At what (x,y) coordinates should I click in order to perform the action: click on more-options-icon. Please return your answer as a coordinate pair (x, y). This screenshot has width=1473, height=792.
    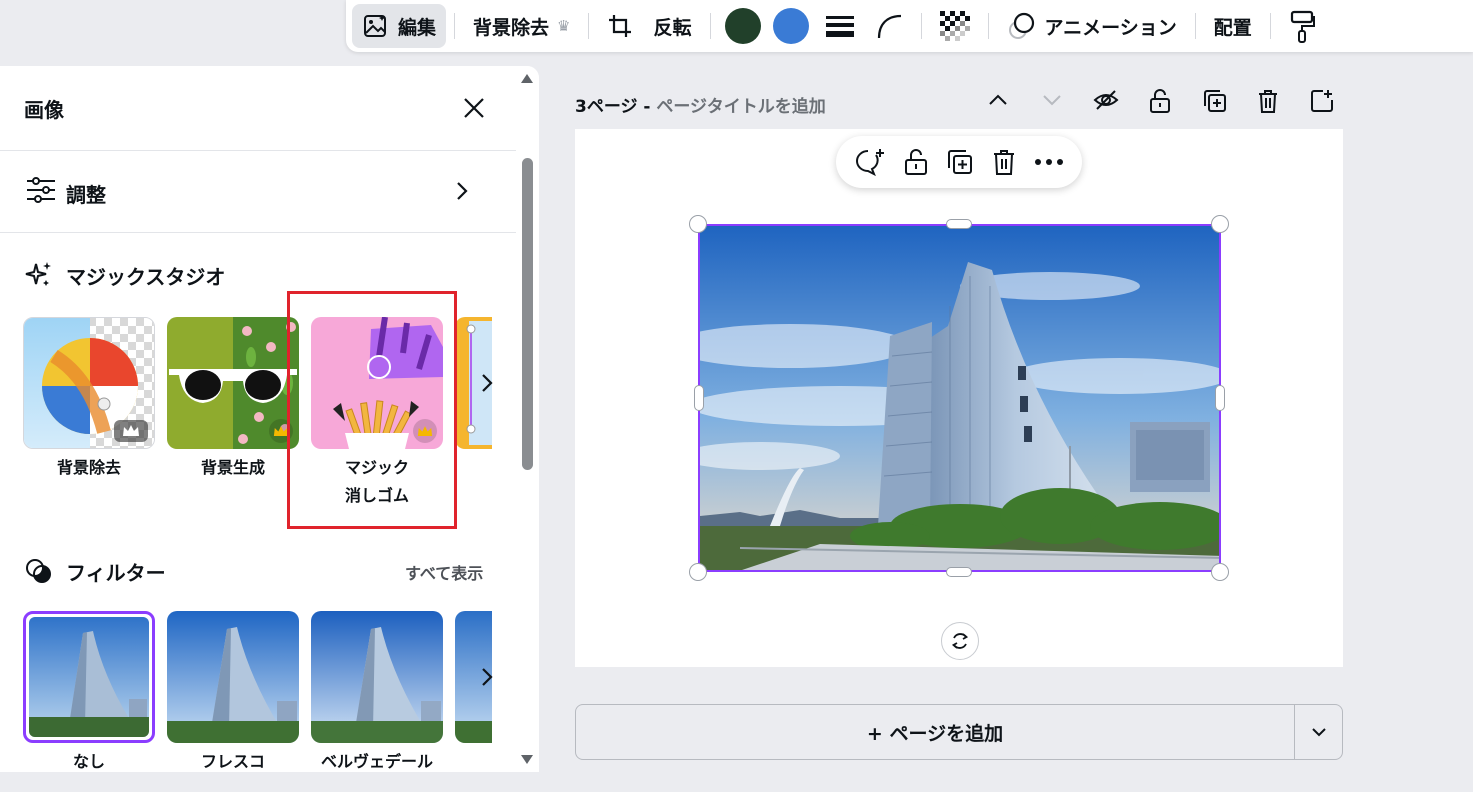
    Looking at the image, I should click on (1049, 162).